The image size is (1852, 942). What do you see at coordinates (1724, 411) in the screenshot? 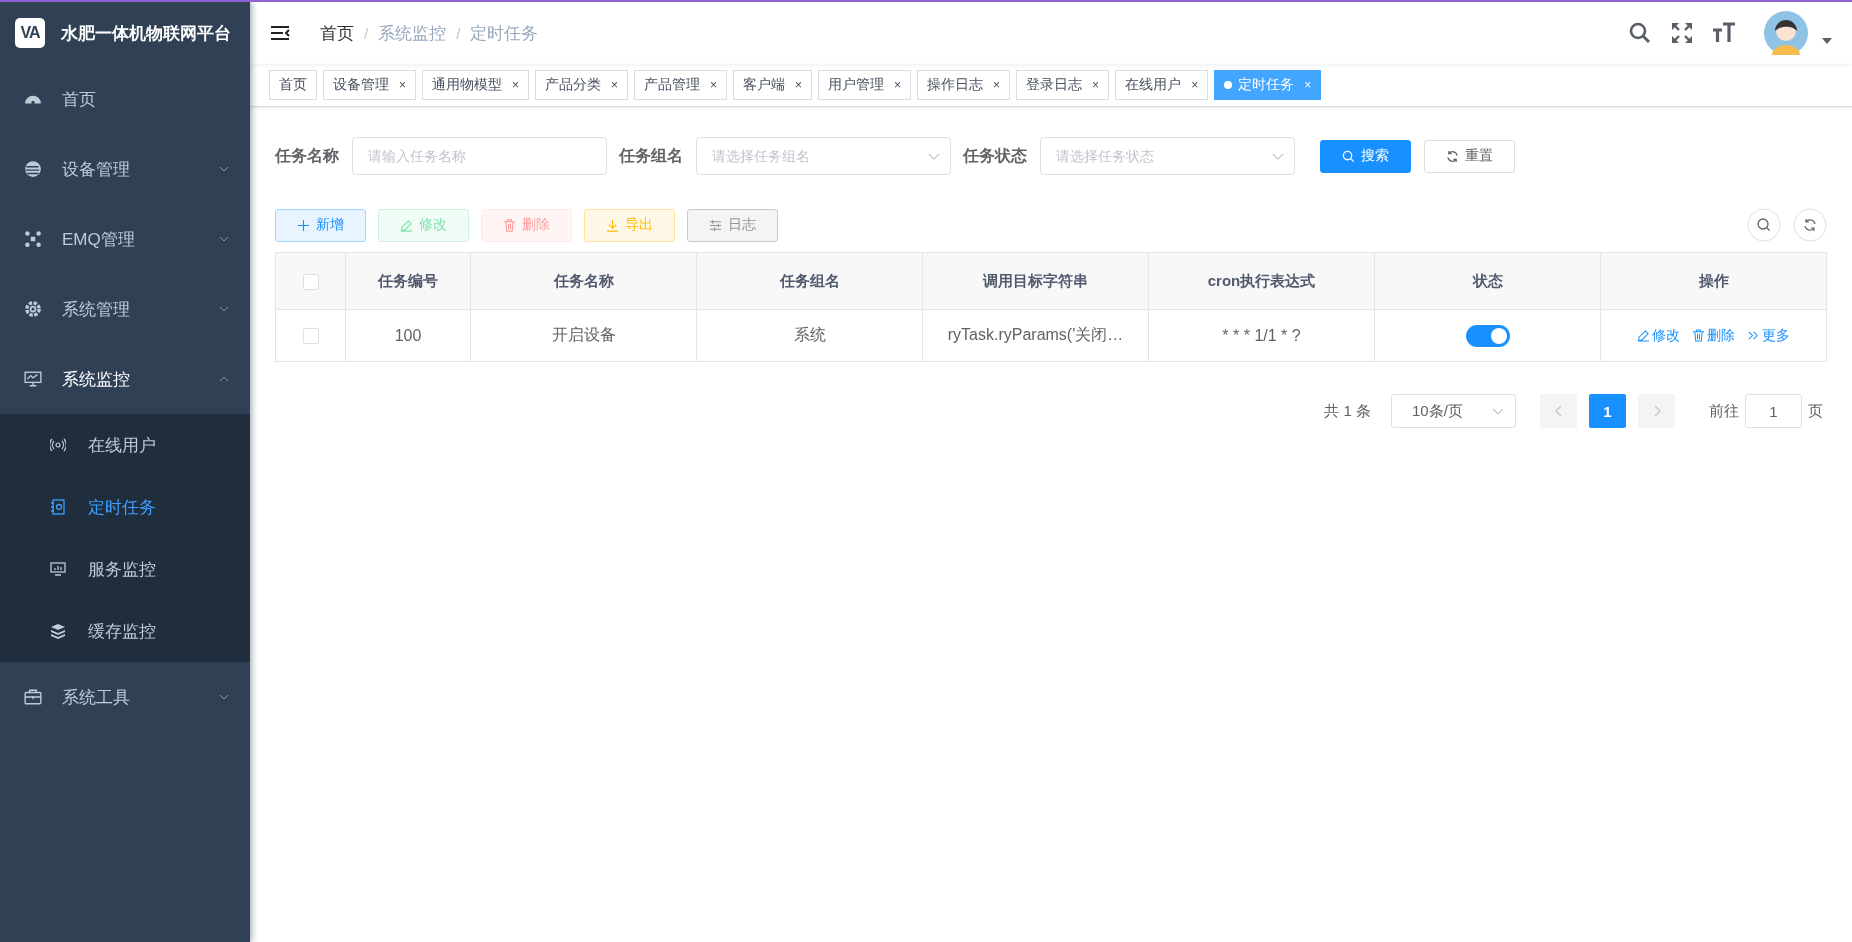
I see `goto-label: 前往` at bounding box center [1724, 411].